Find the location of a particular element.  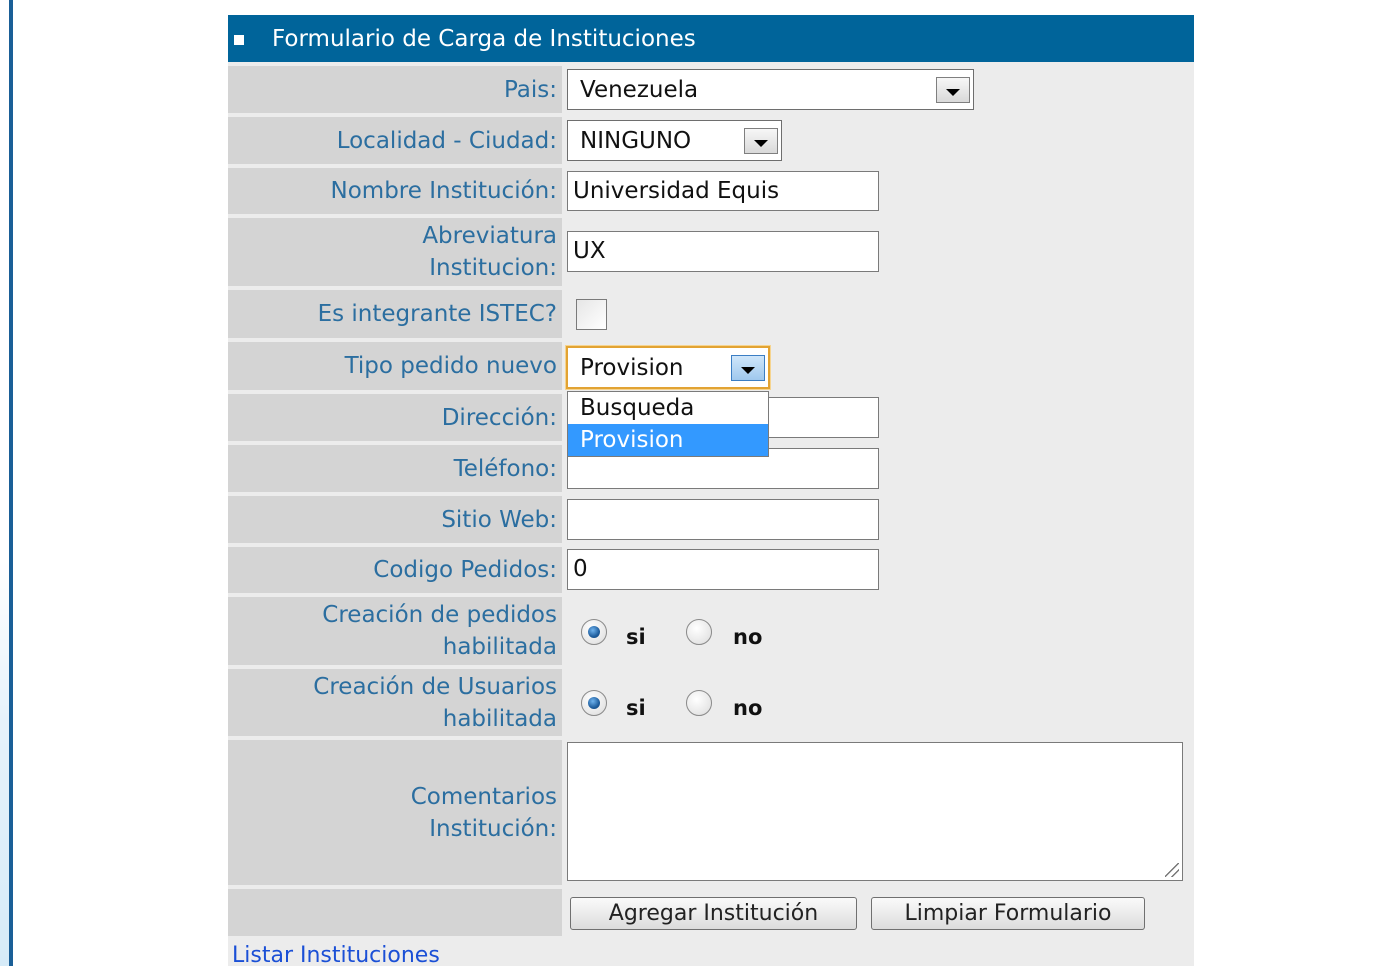

istec-label-cell: Es integrante ISTEC? is located at coordinates (395, 314).